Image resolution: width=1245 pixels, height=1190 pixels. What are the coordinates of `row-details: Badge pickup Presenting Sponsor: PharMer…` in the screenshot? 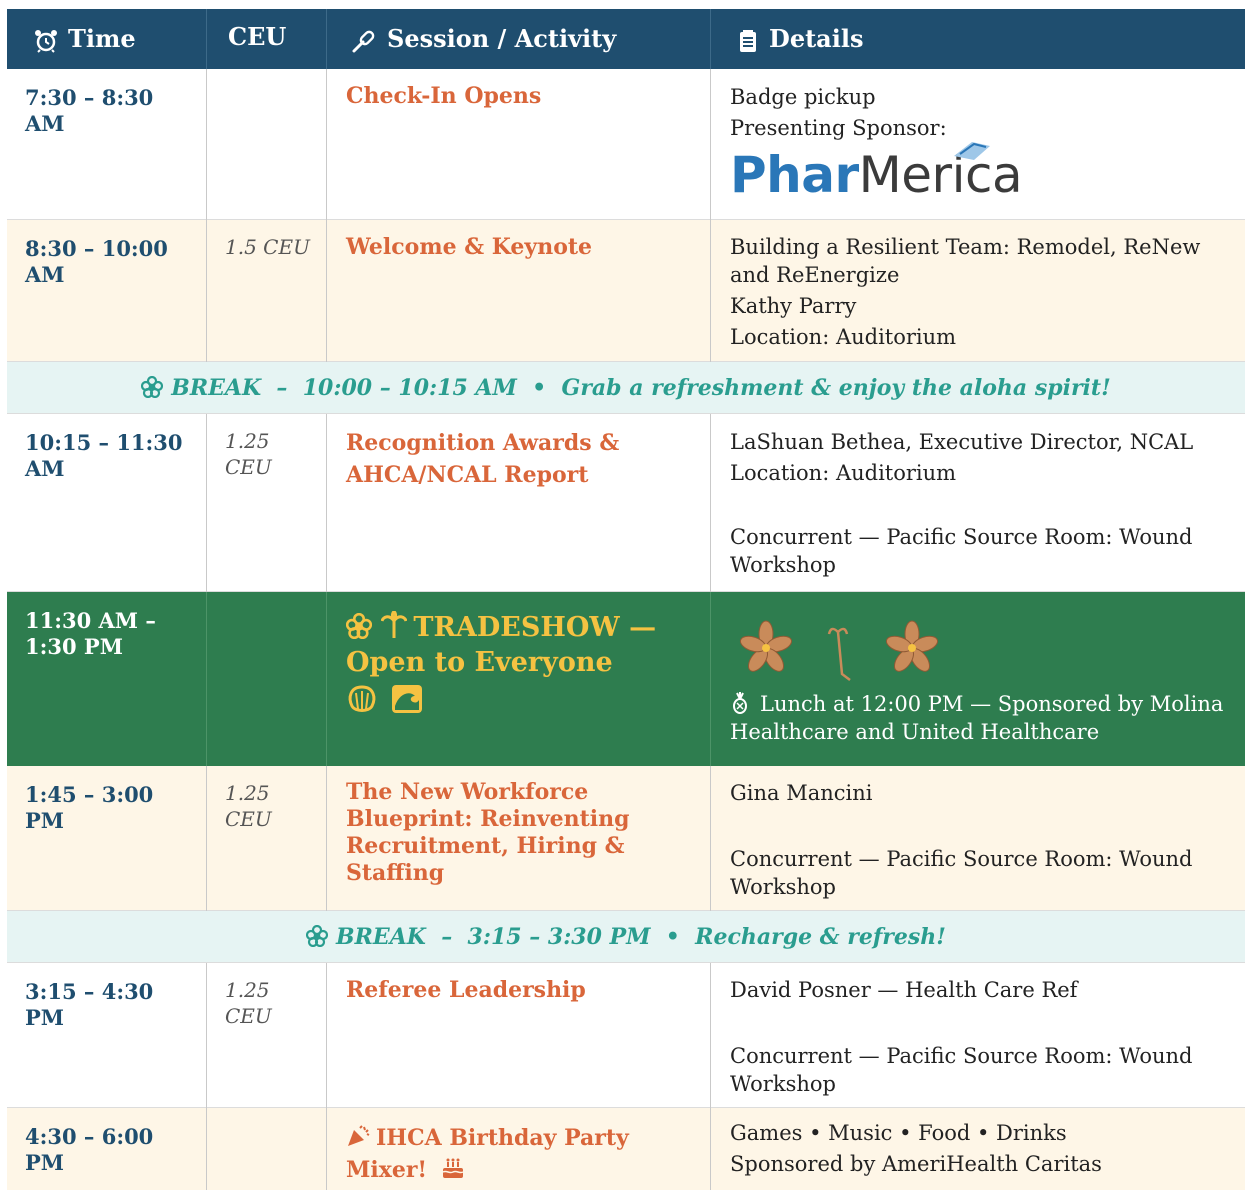 It's located at (985, 142).